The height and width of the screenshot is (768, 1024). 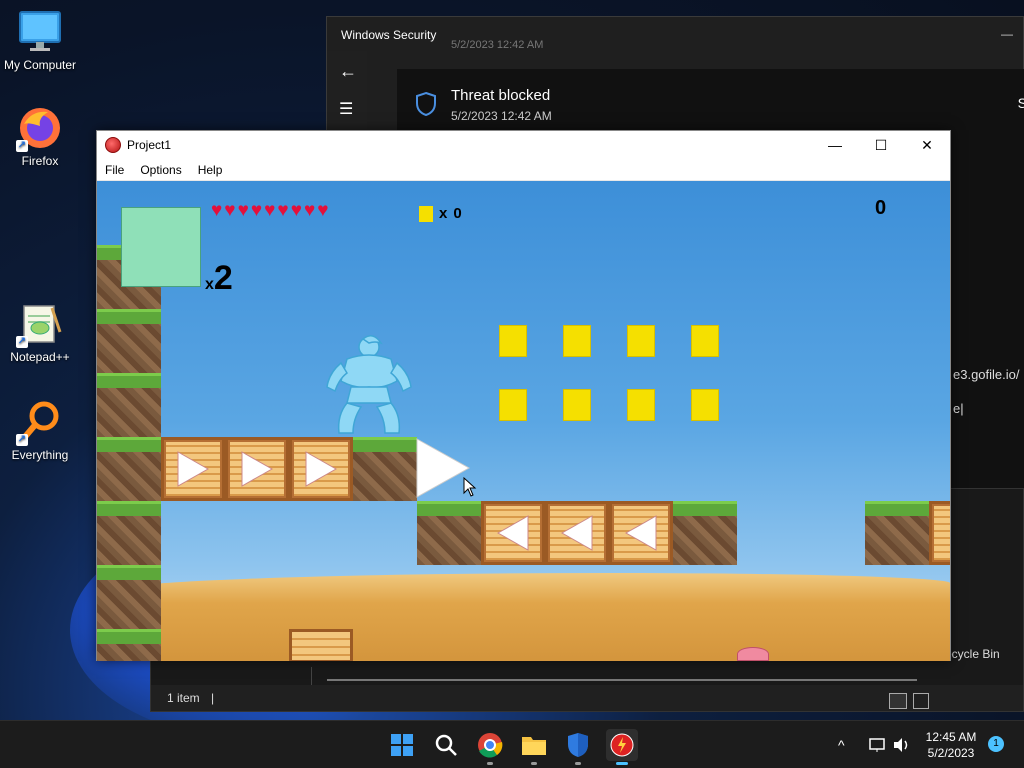 I want to click on maximize-button: ☐, so click(x=881, y=145).